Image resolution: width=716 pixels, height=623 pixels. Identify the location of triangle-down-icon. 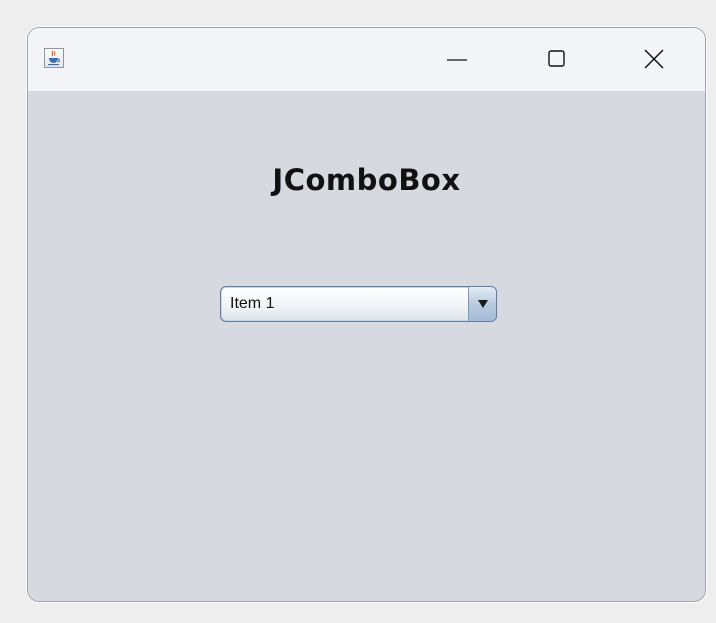
(482, 304).